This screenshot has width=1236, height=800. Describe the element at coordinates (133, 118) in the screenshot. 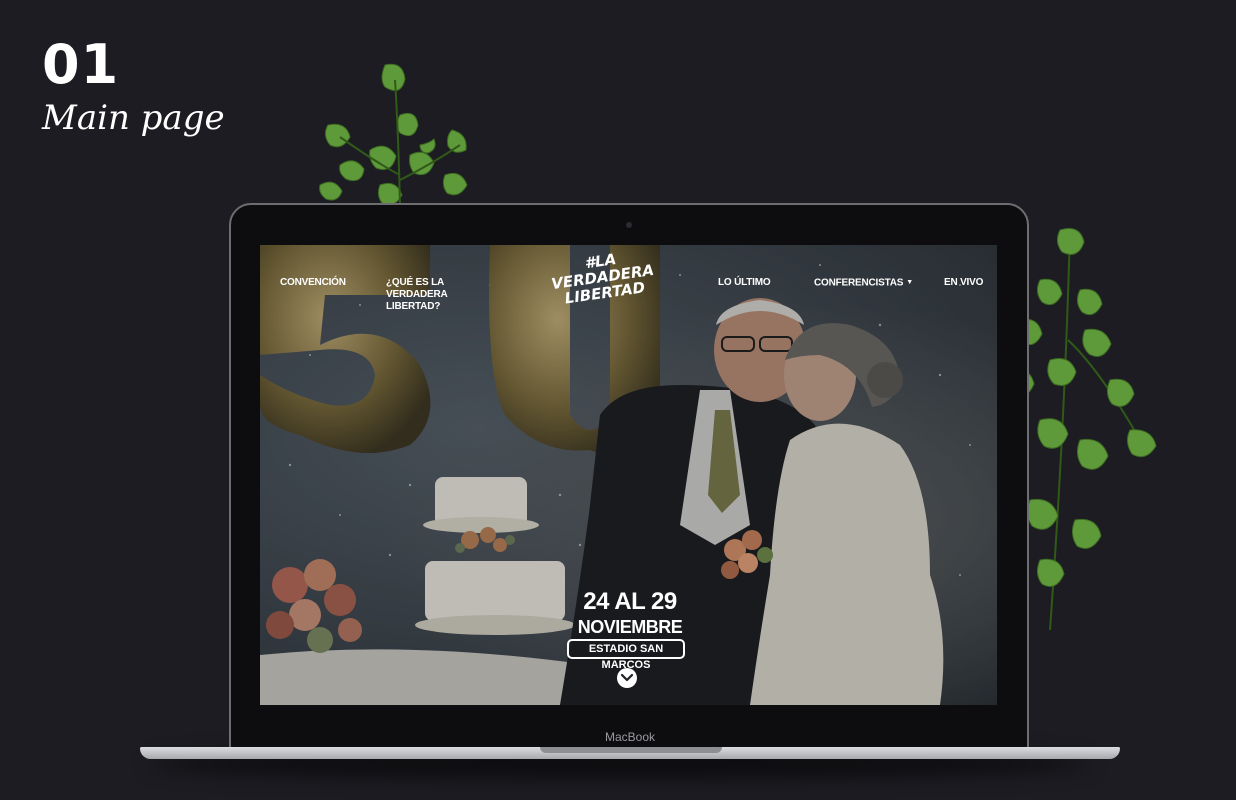

I see `section-title: Main page` at that location.